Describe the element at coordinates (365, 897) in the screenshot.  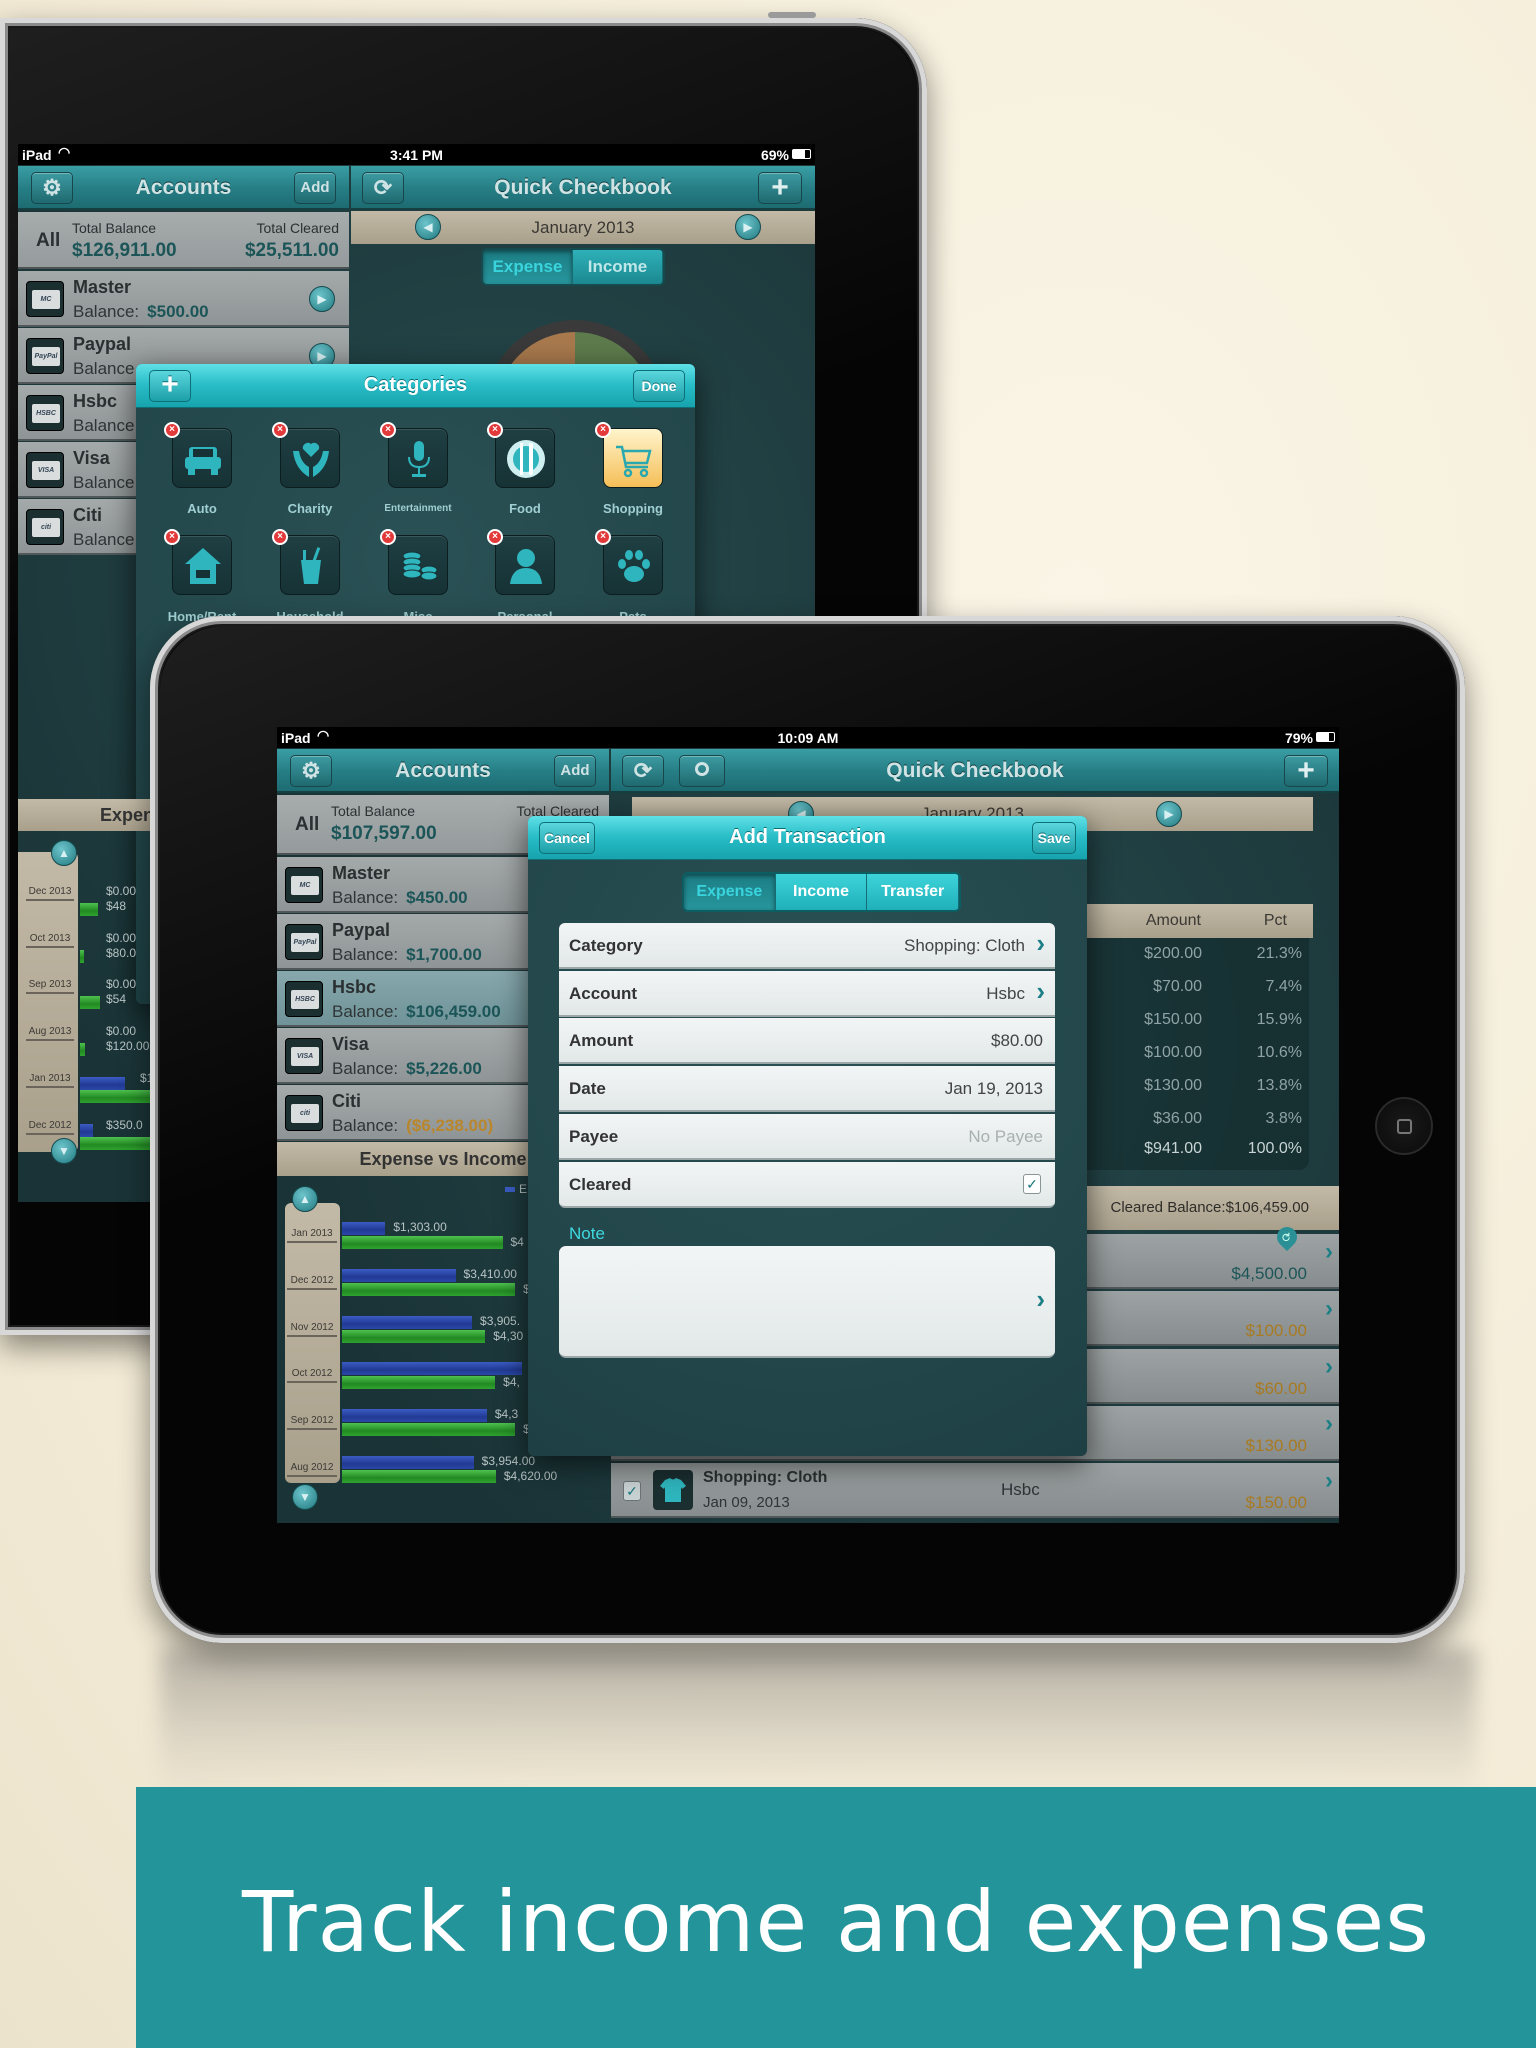
I see `balance-label: Balance:` at that location.